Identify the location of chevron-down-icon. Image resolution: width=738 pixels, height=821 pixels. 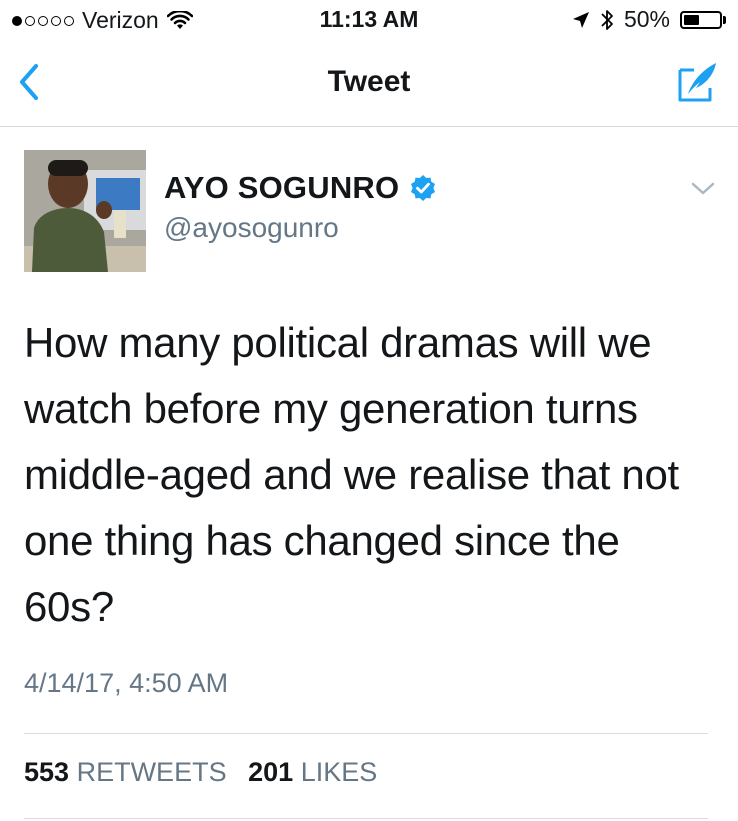
(703, 188).